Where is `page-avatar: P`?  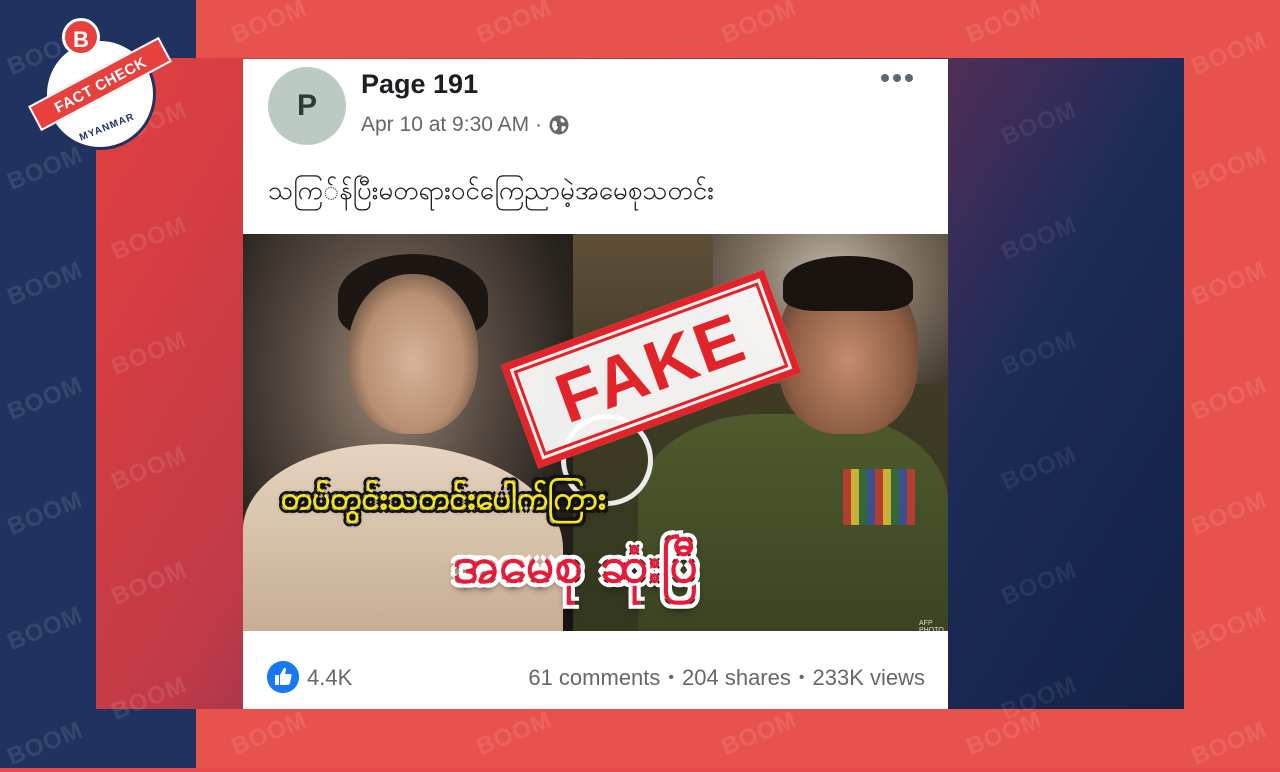 page-avatar: P is located at coordinates (307, 106).